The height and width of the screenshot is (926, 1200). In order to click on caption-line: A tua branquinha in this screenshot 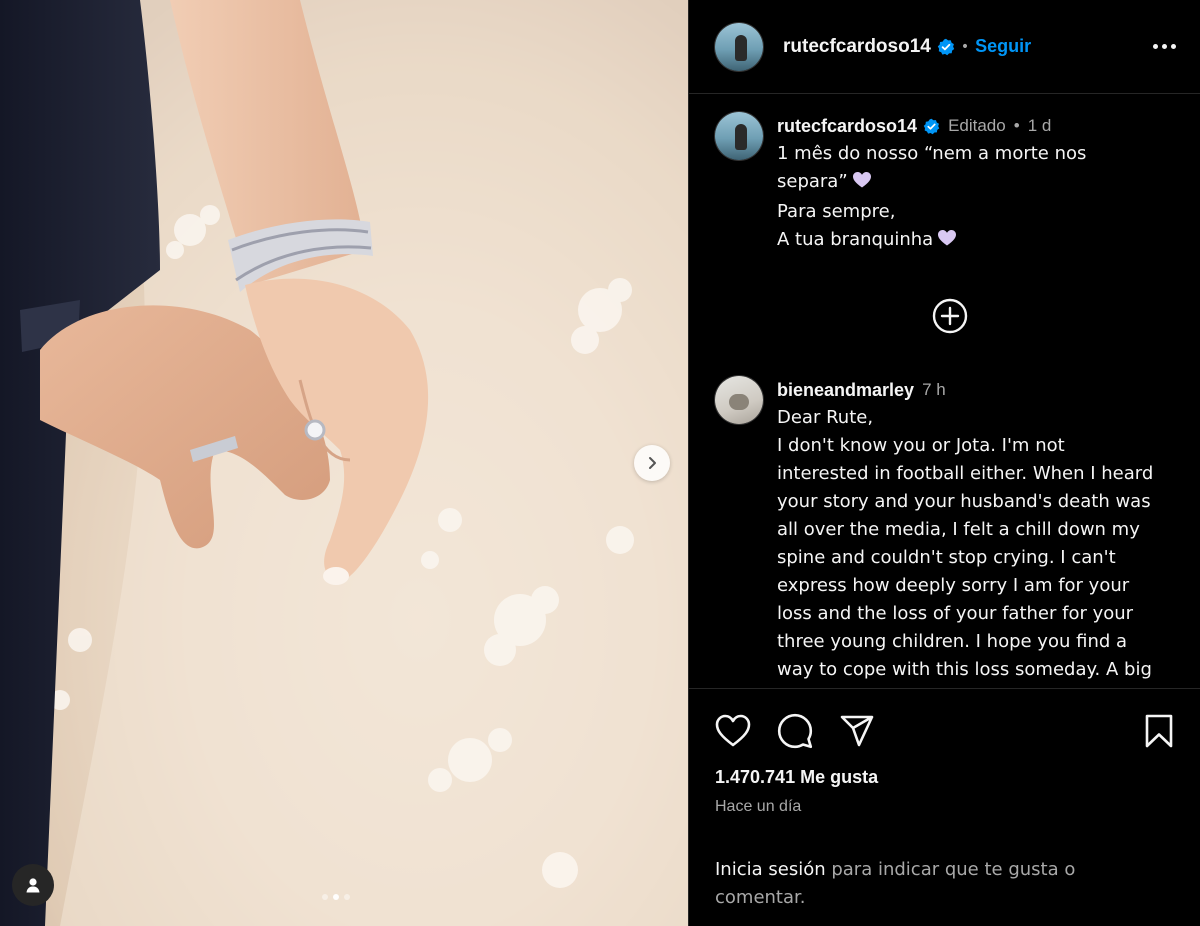, I will do `click(931, 241)`.